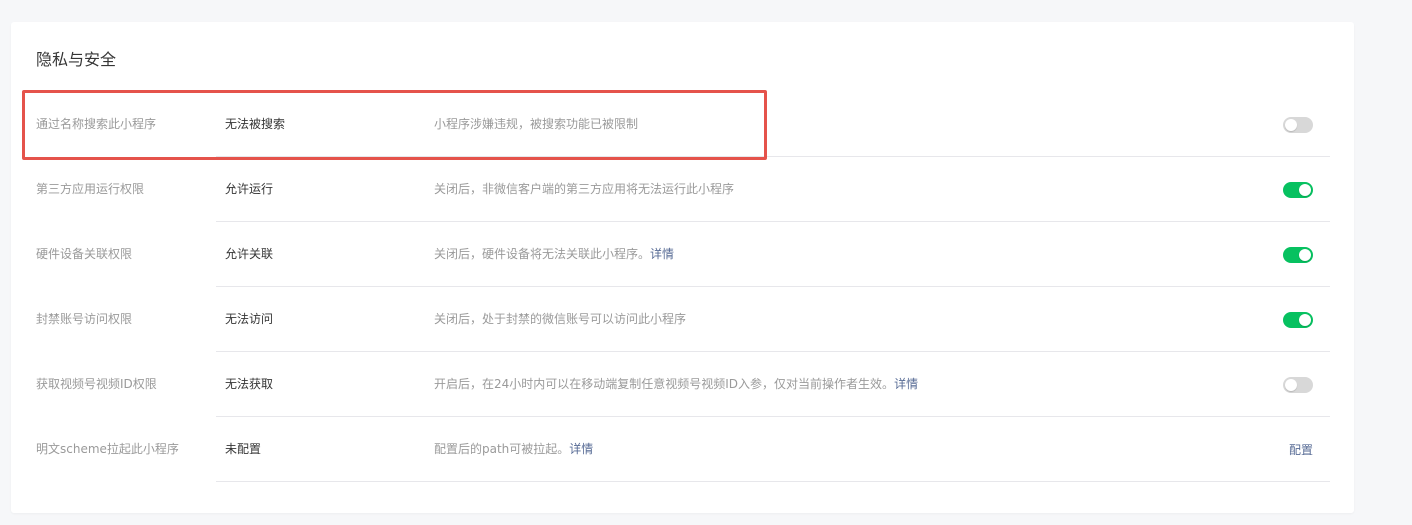 Image resolution: width=1412 pixels, height=525 pixels. I want to click on setting-description: 配置后的path可被拉起。详情, so click(513, 449).